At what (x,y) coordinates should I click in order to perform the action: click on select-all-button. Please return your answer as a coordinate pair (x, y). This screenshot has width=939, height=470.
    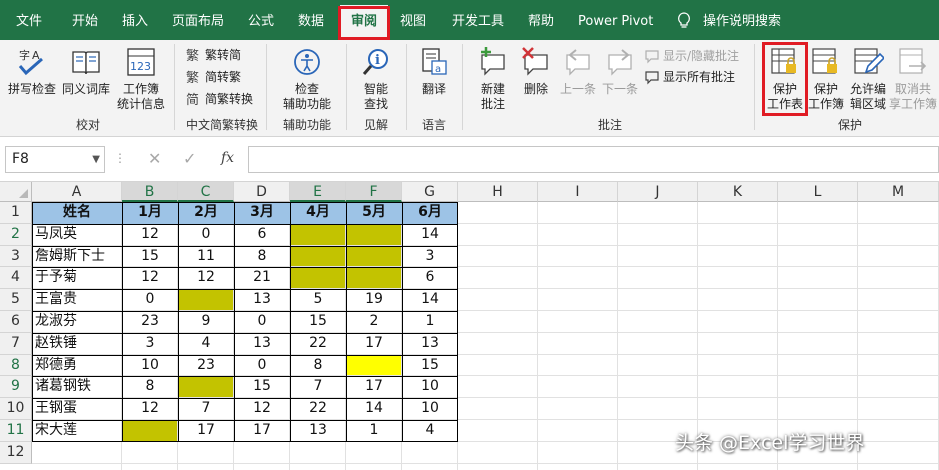
    Looking at the image, I should click on (16, 192).